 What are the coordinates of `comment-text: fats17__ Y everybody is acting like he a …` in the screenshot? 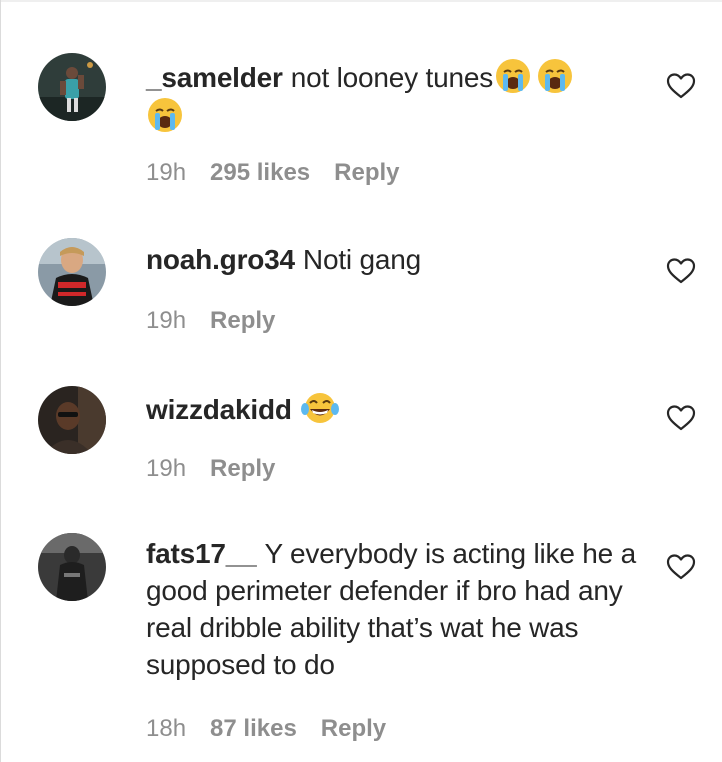 It's located at (391, 609).